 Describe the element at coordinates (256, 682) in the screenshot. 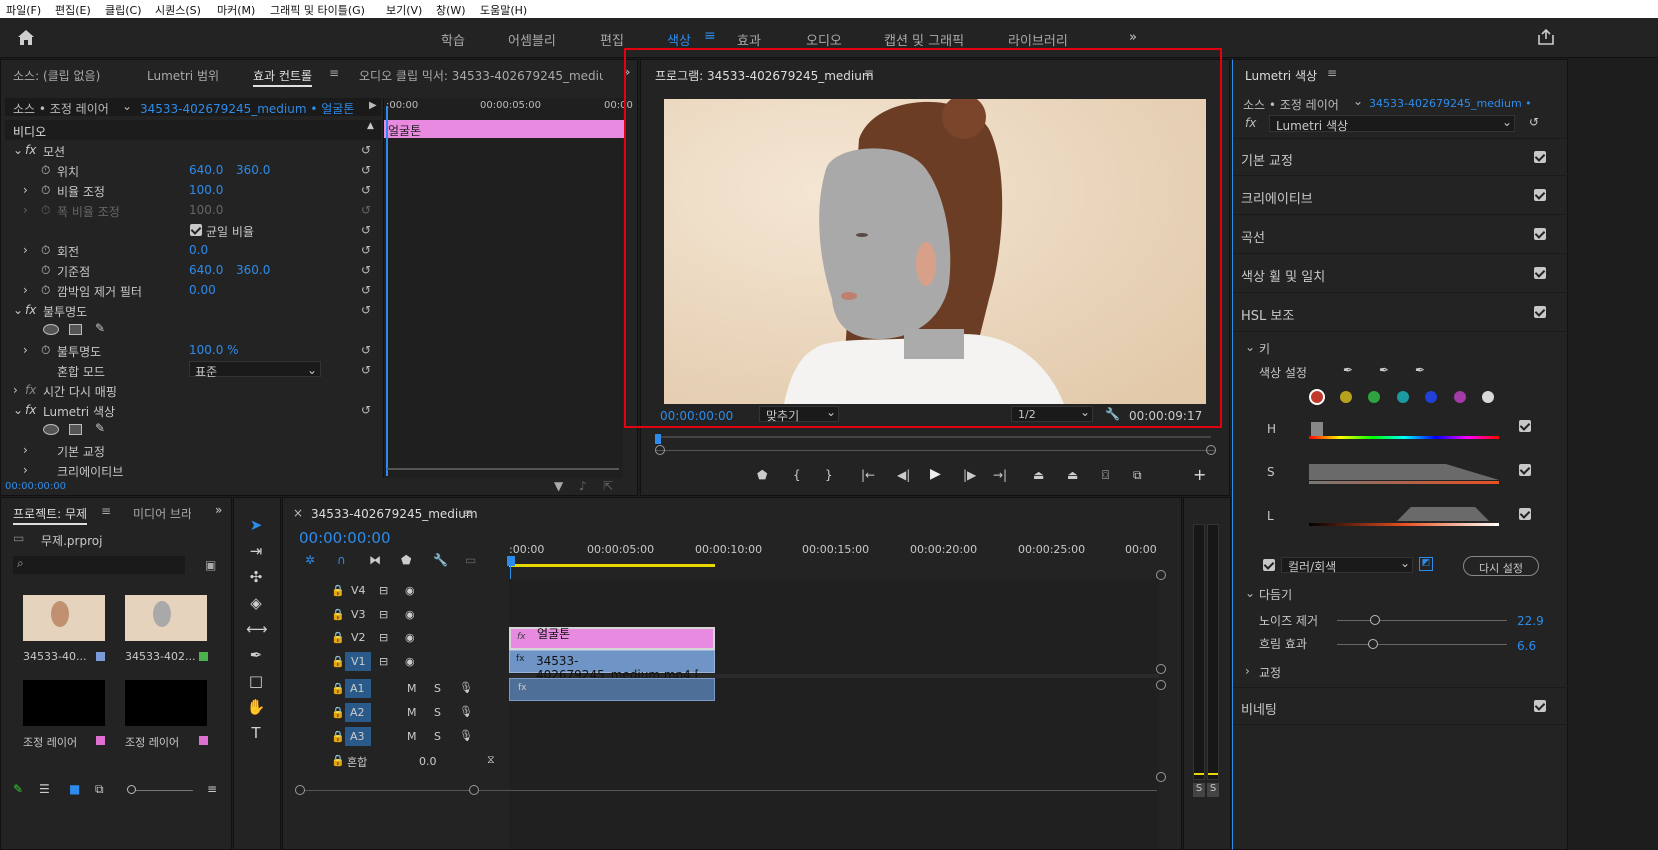

I see `rectangle-tool-icon: □` at that location.